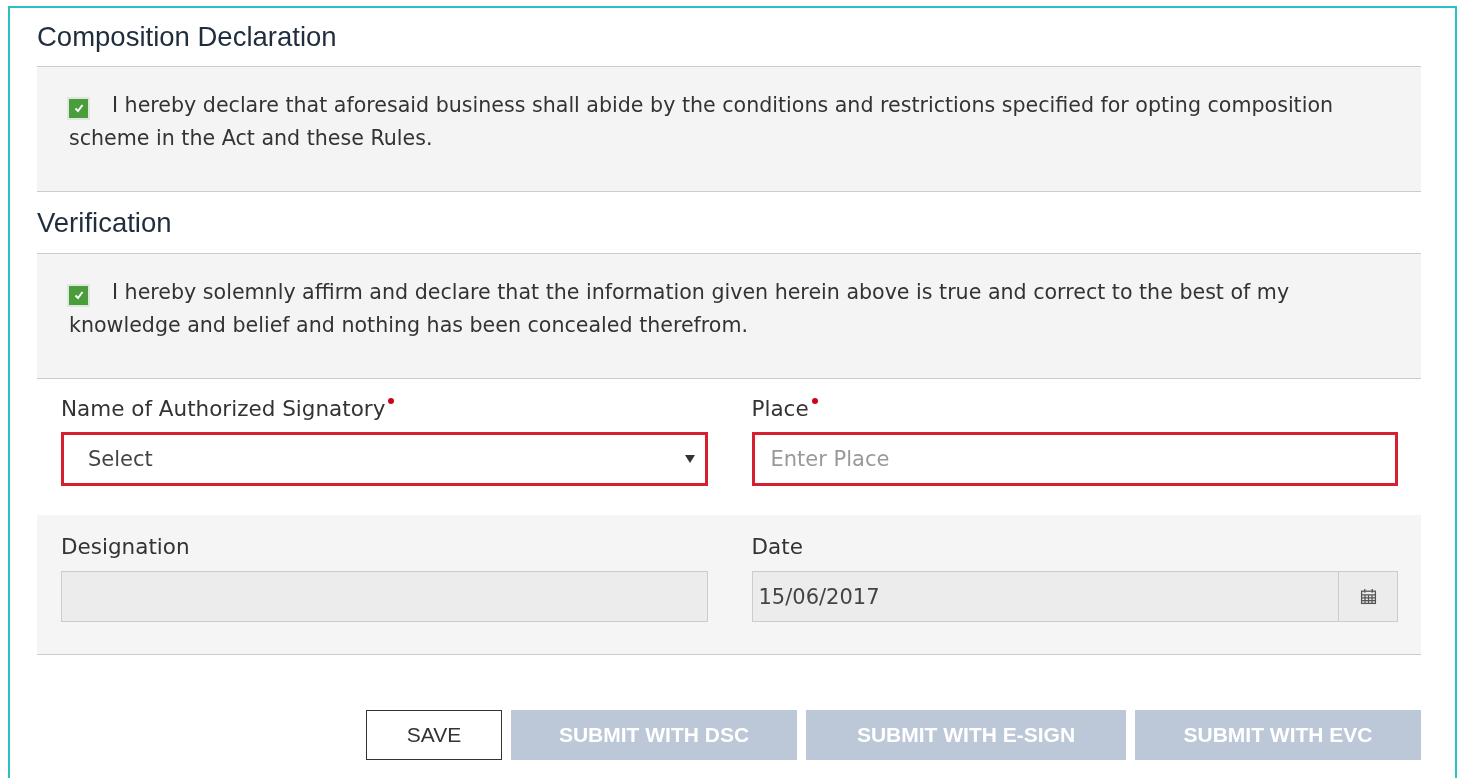 This screenshot has width=1461, height=778. Describe the element at coordinates (384, 459) in the screenshot. I see `select-field: Select` at that location.